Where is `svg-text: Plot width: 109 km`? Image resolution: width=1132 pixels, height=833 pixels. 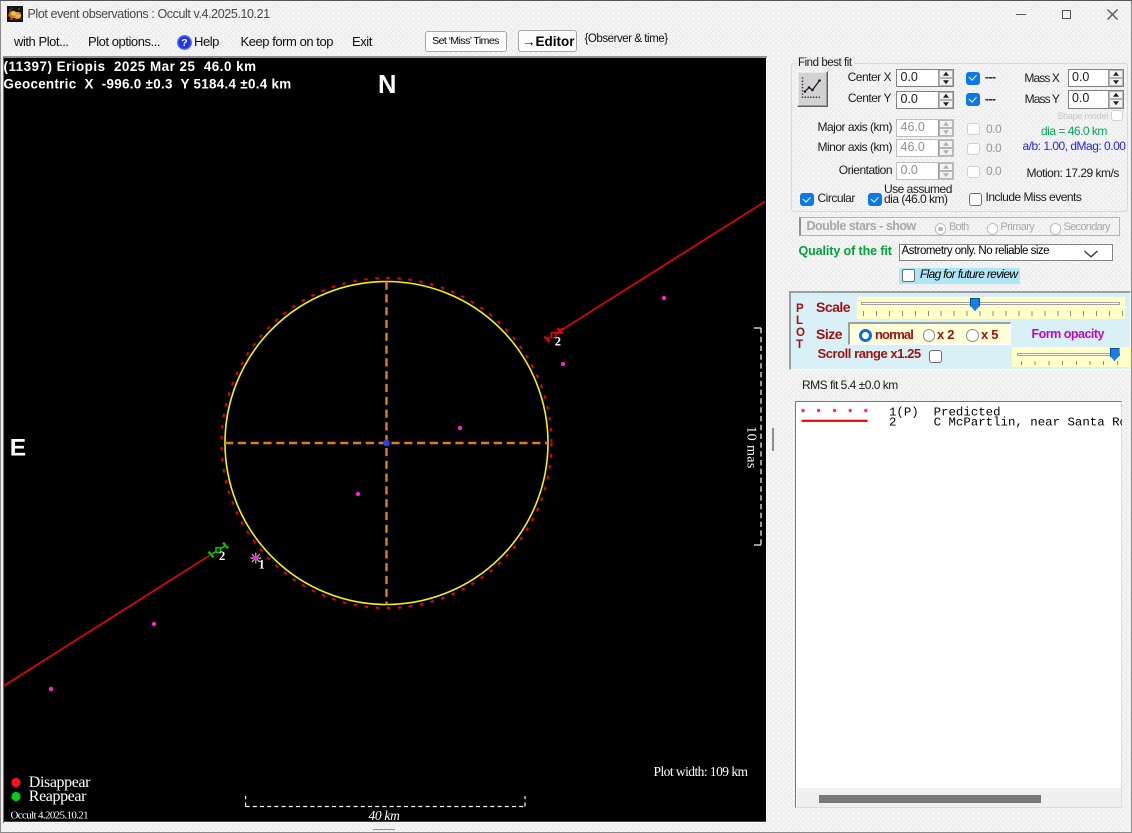
svg-text: Plot width: 109 km is located at coordinates (701, 771).